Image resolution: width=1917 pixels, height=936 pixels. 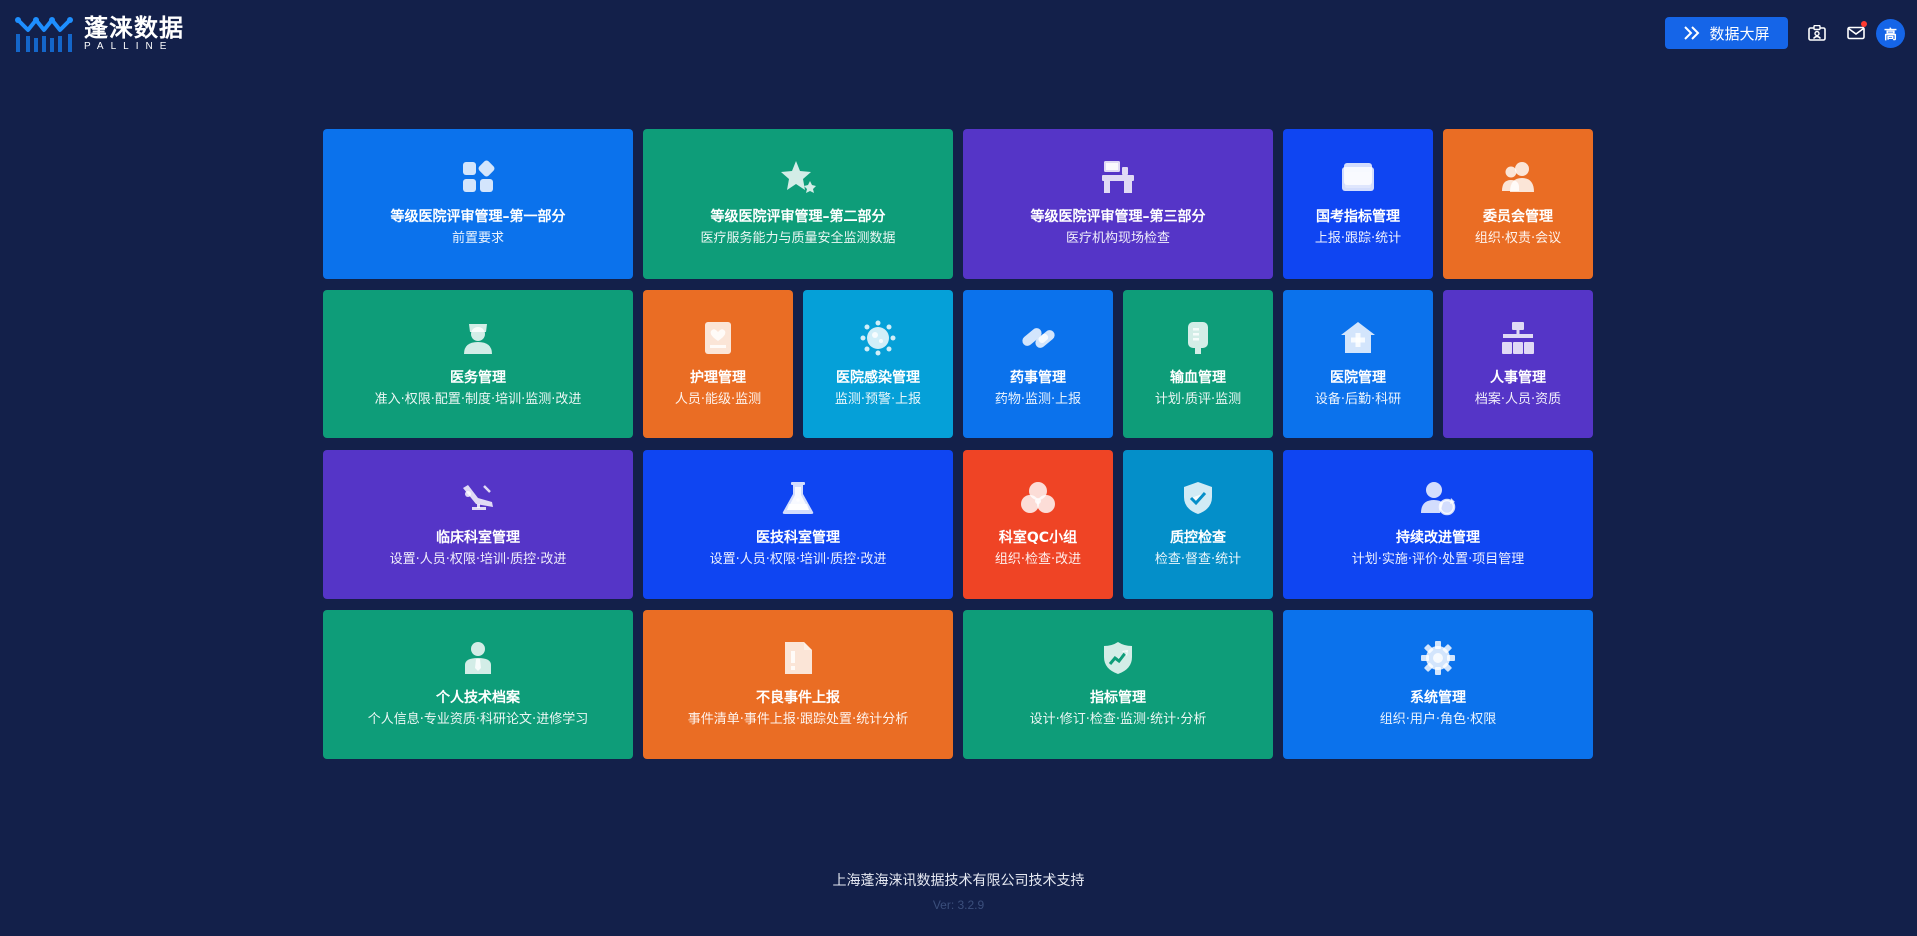 I want to click on doctor-icon, so click(x=478, y=338).